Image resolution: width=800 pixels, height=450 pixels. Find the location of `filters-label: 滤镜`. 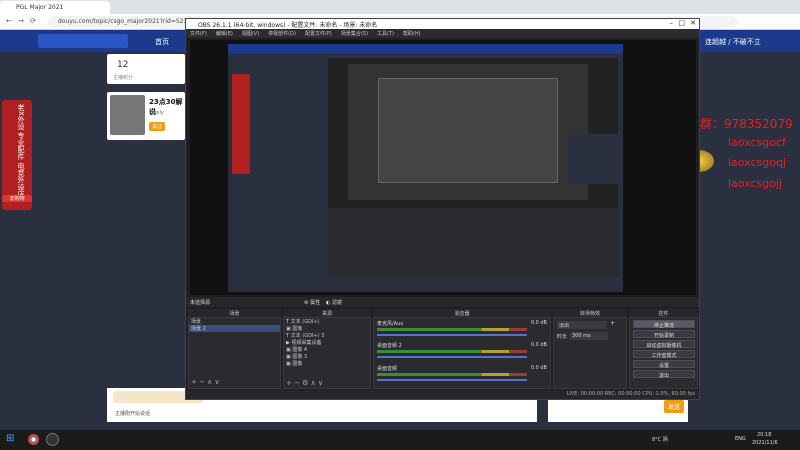

filters-label: 滤镜 is located at coordinates (336, 303).